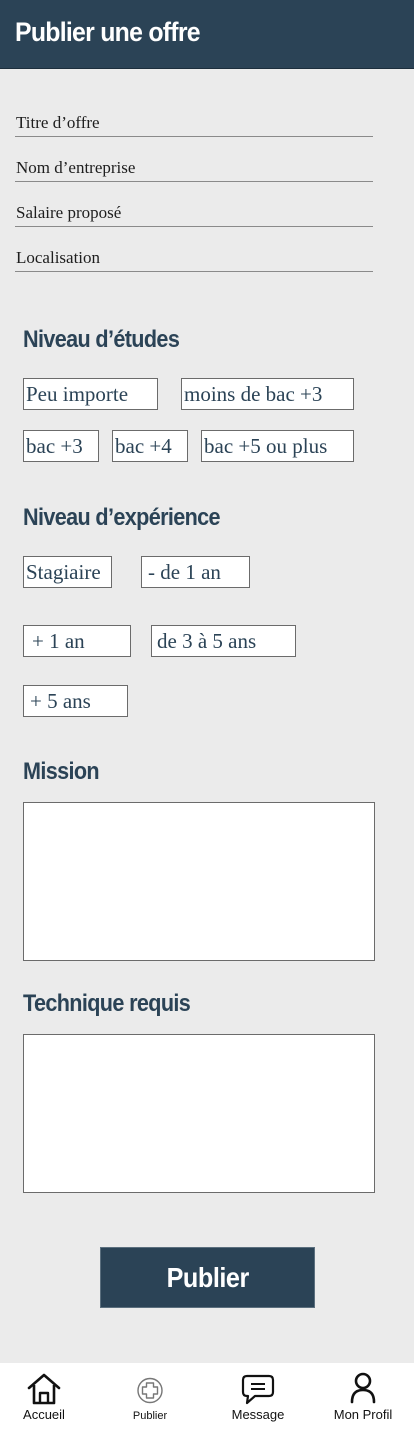 The width and height of the screenshot is (414, 1430). I want to click on experience-option-less-1-year: - de 1 an, so click(195, 572).